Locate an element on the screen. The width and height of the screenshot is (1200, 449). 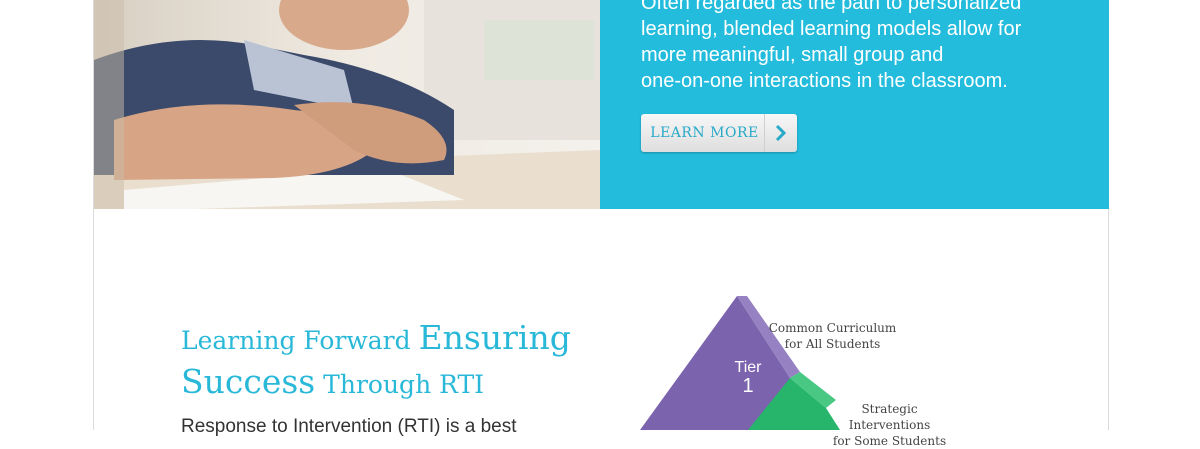
learn-more-label: LEARN MORE is located at coordinates (704, 133).